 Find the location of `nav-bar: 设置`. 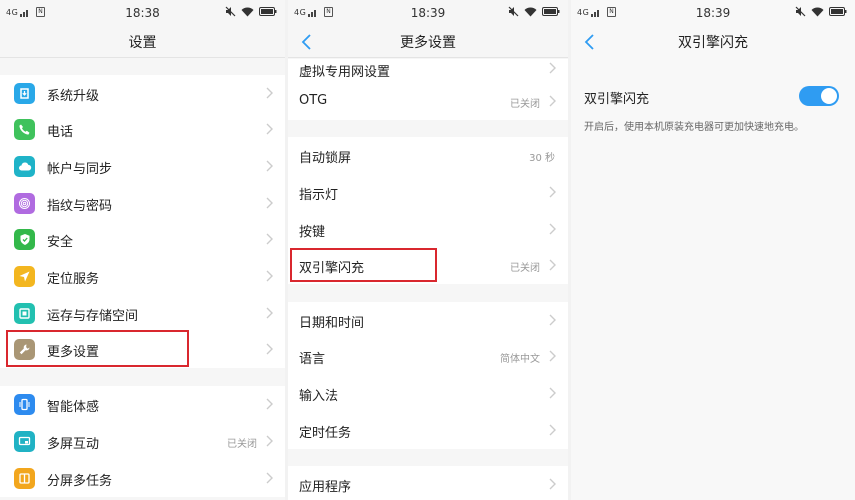

nav-bar: 设置 is located at coordinates (142, 42).